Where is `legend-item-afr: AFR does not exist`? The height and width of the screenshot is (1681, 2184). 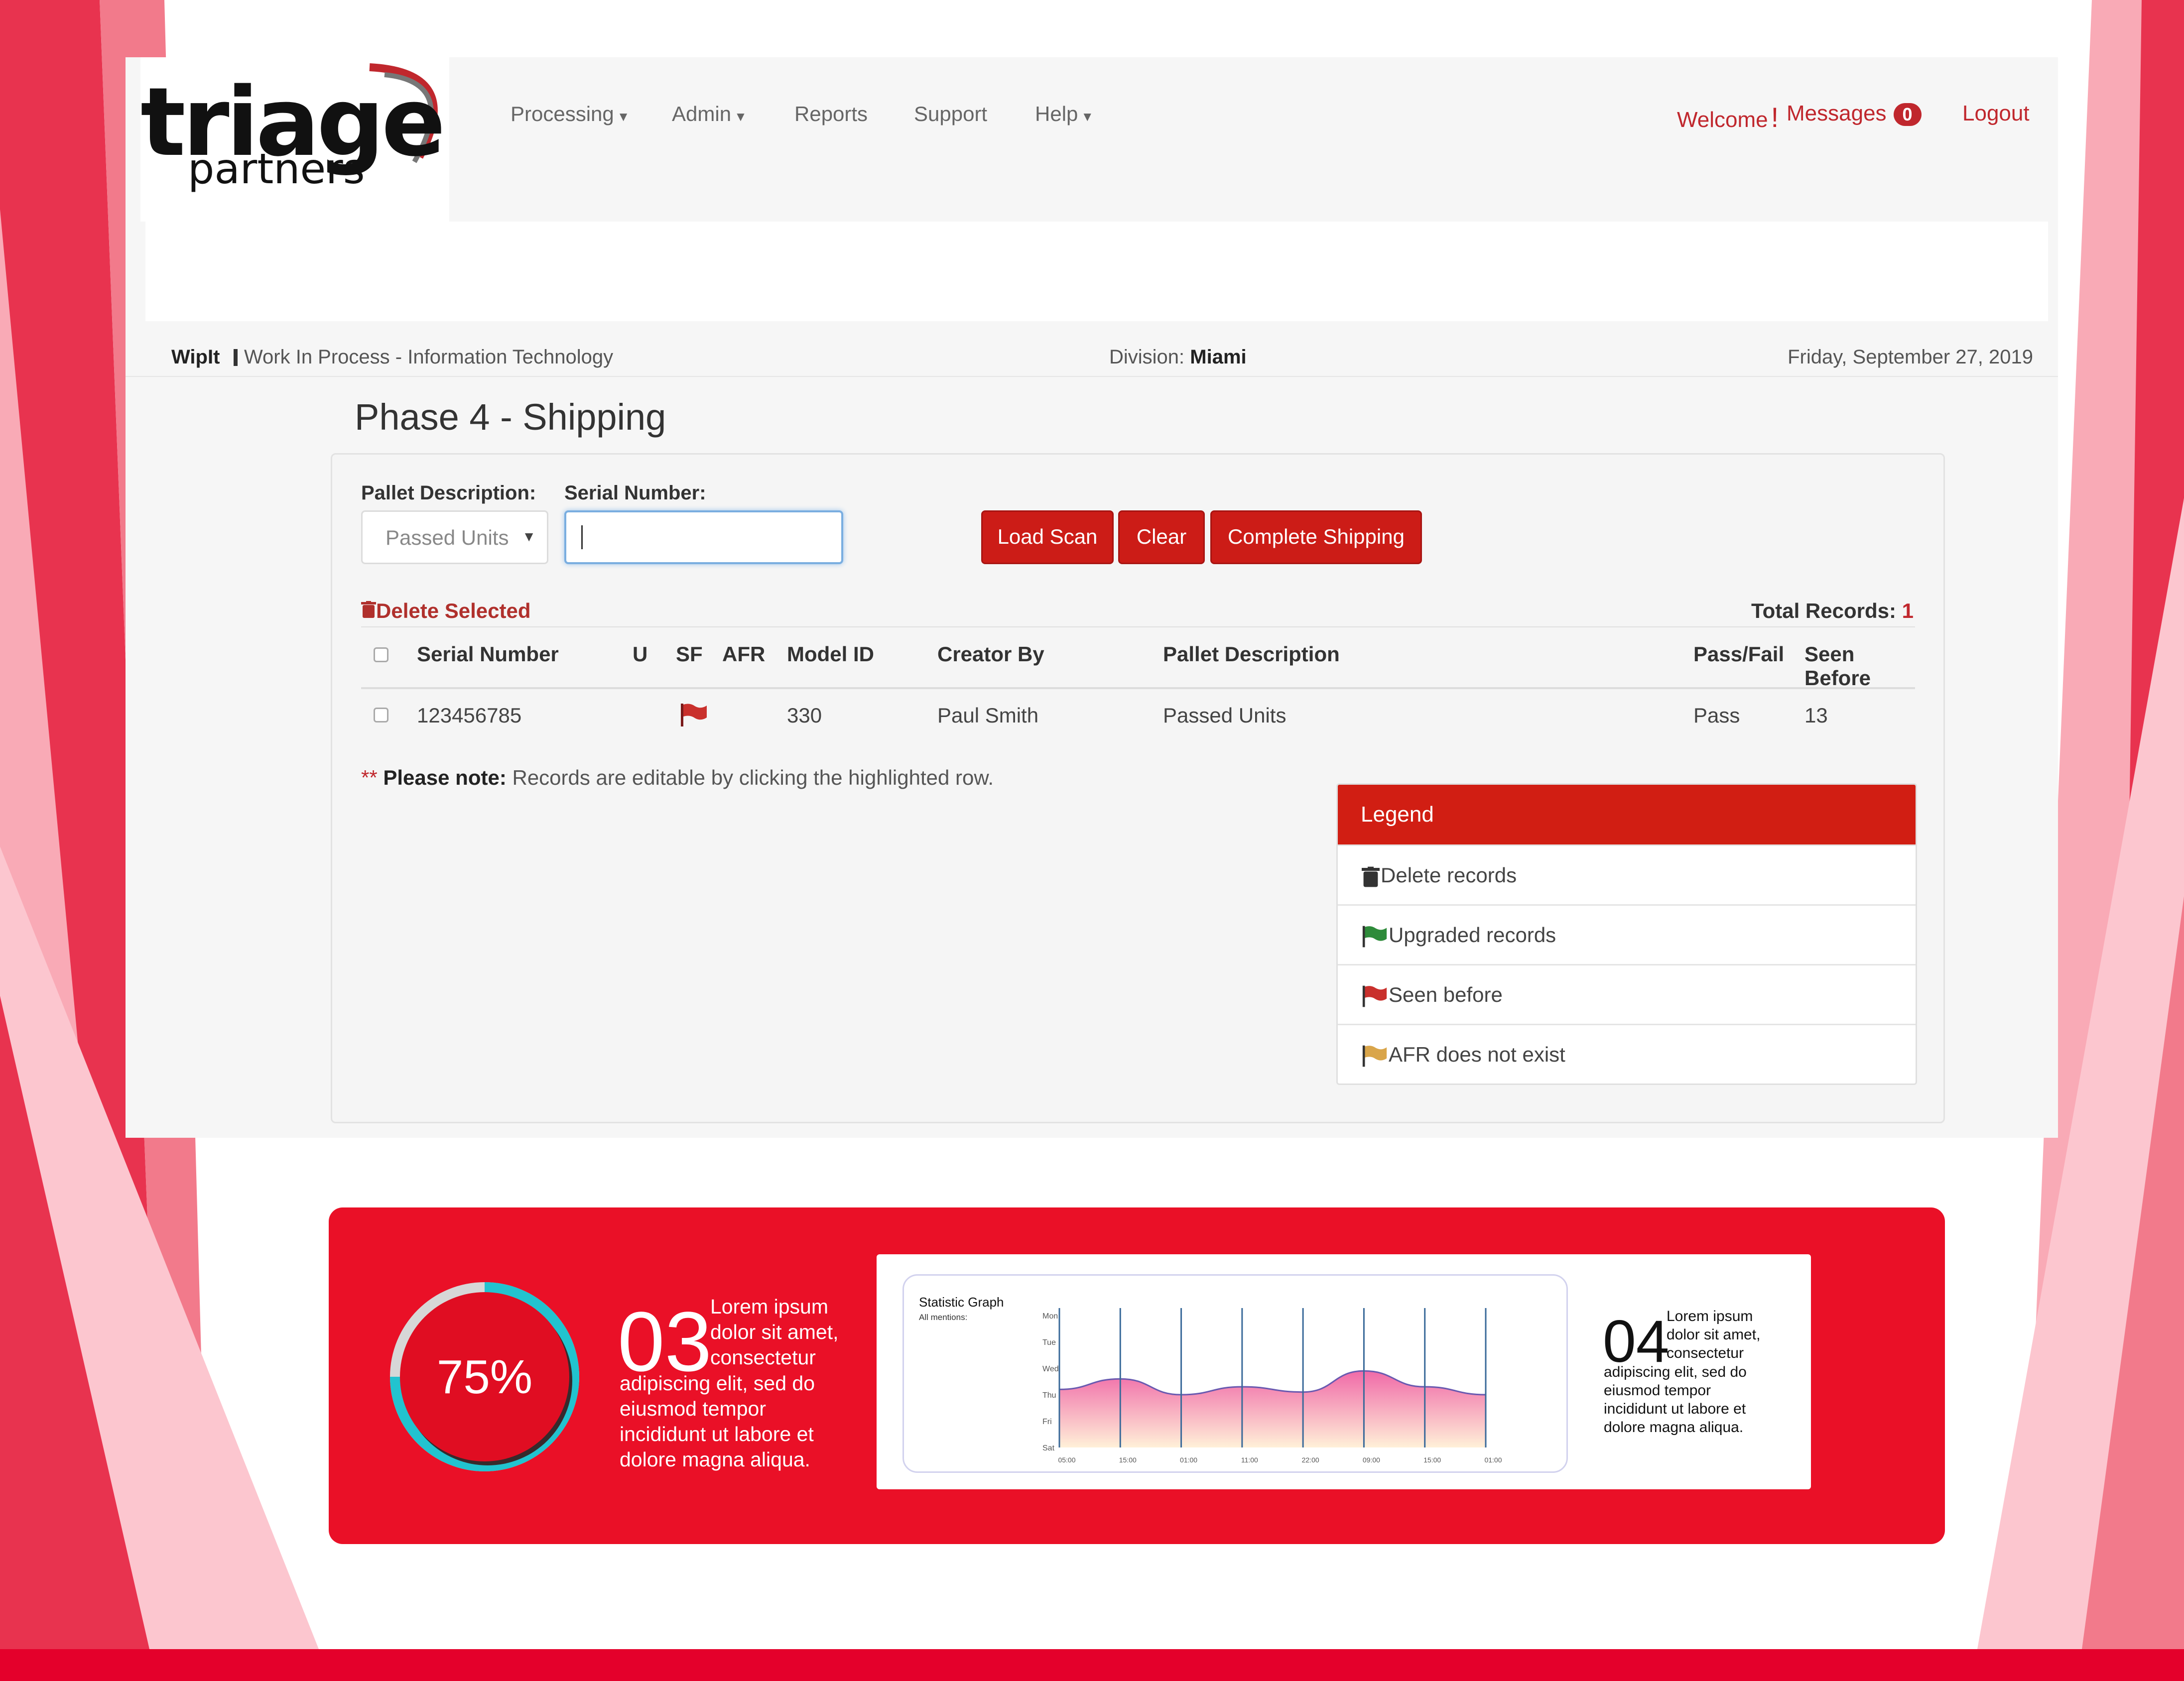 legend-item-afr: AFR does not exist is located at coordinates (1627, 1053).